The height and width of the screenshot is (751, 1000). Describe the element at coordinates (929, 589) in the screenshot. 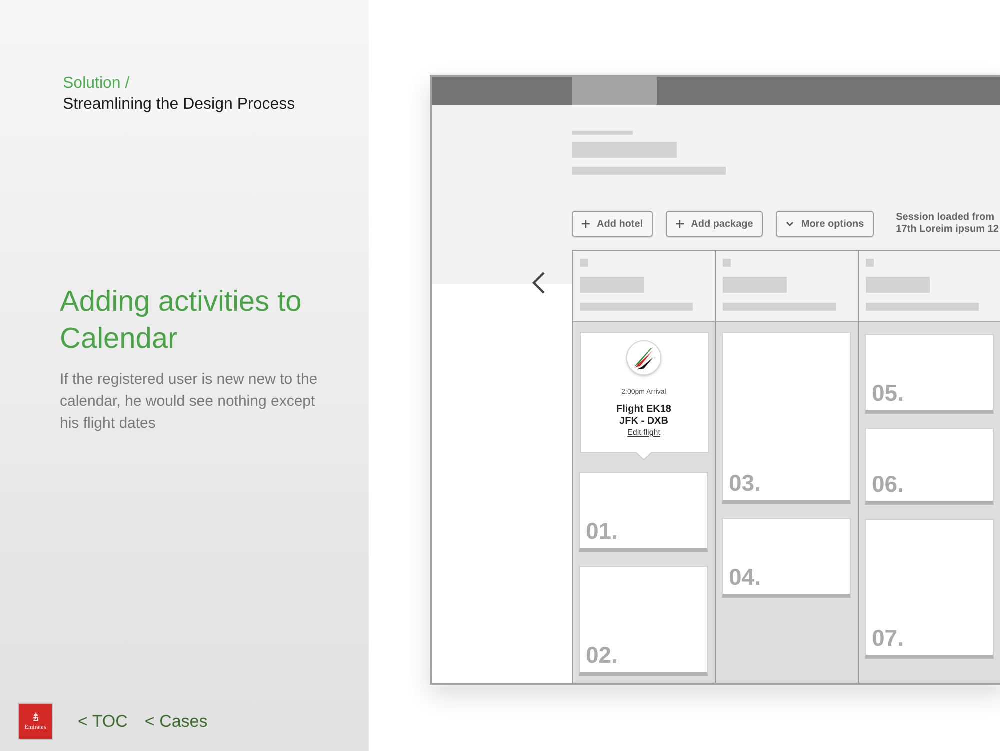

I see `activity-slot: 07.` at that location.